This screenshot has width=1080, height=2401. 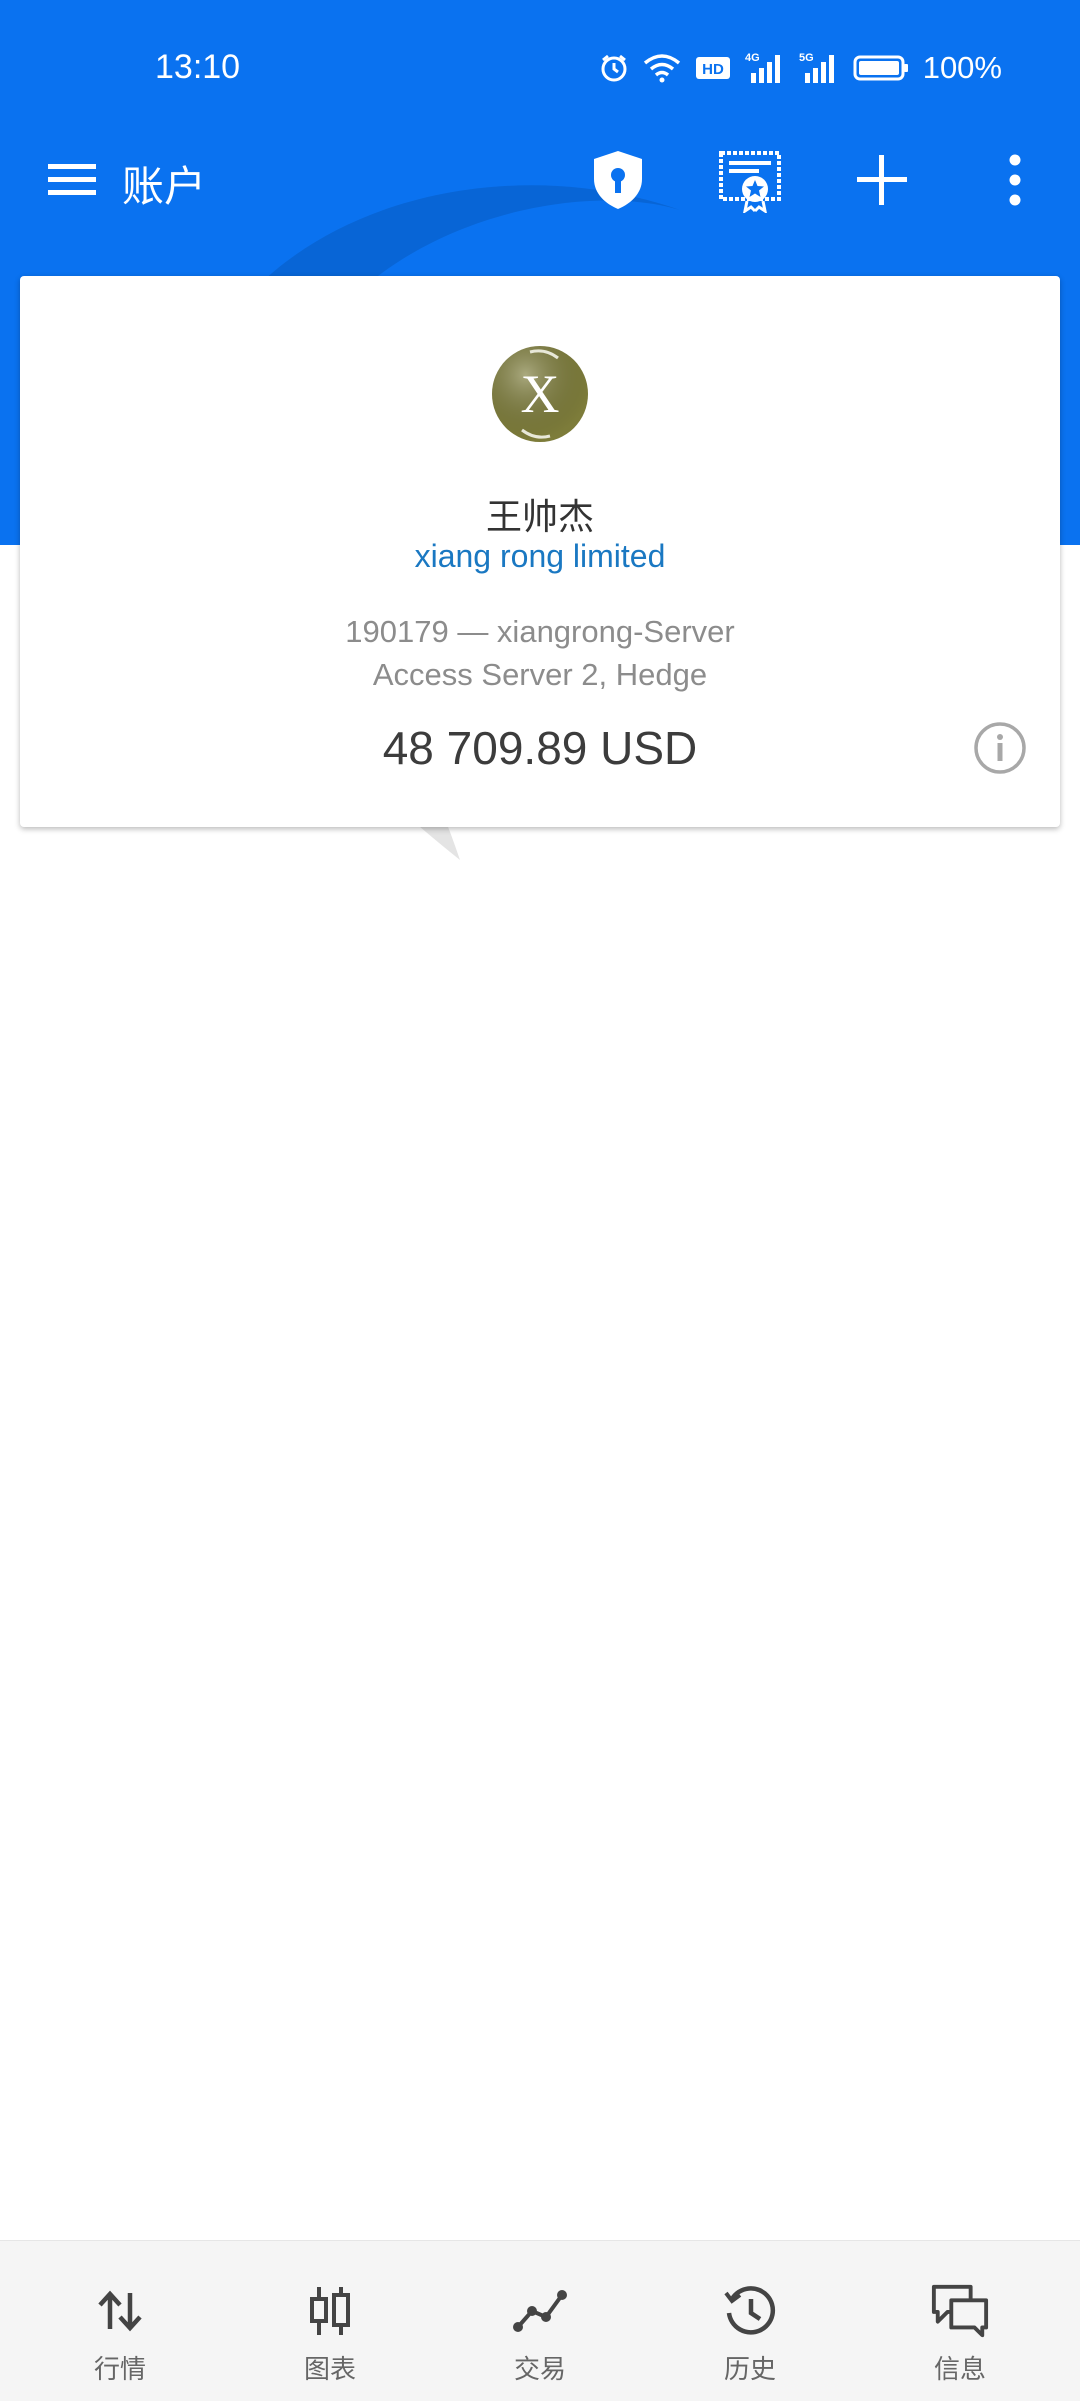 What do you see at coordinates (959, 2370) in the screenshot?
I see `nav-messages-label: 信息` at bounding box center [959, 2370].